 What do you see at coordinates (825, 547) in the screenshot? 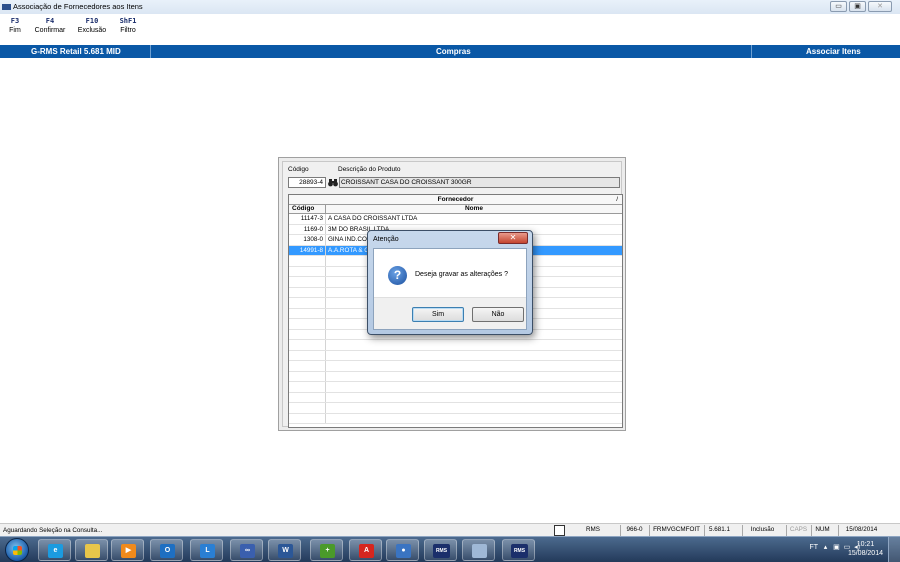
I see `tray-expand-icon: ▴` at bounding box center [825, 547].